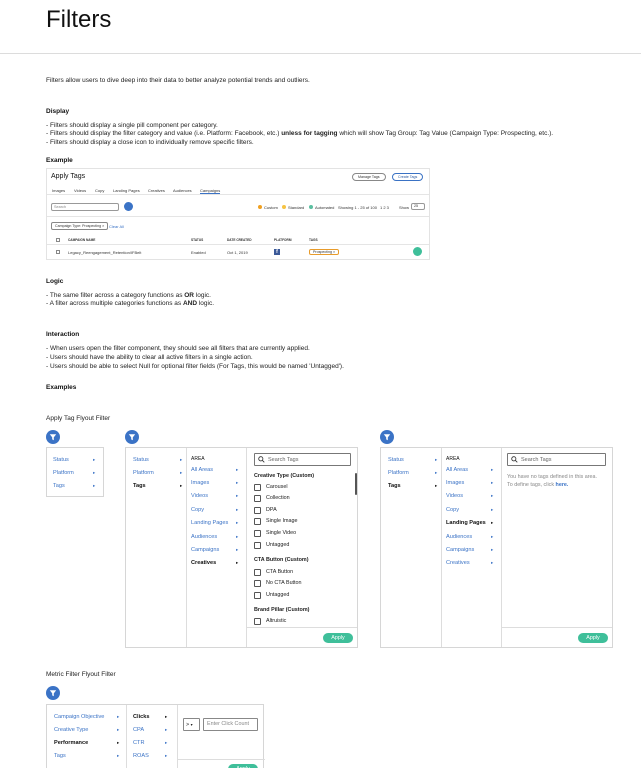 Image resolution: width=641 pixels, height=768 pixels. What do you see at coordinates (156, 190) in the screenshot?
I see `tab-creatives: Creatives` at bounding box center [156, 190].